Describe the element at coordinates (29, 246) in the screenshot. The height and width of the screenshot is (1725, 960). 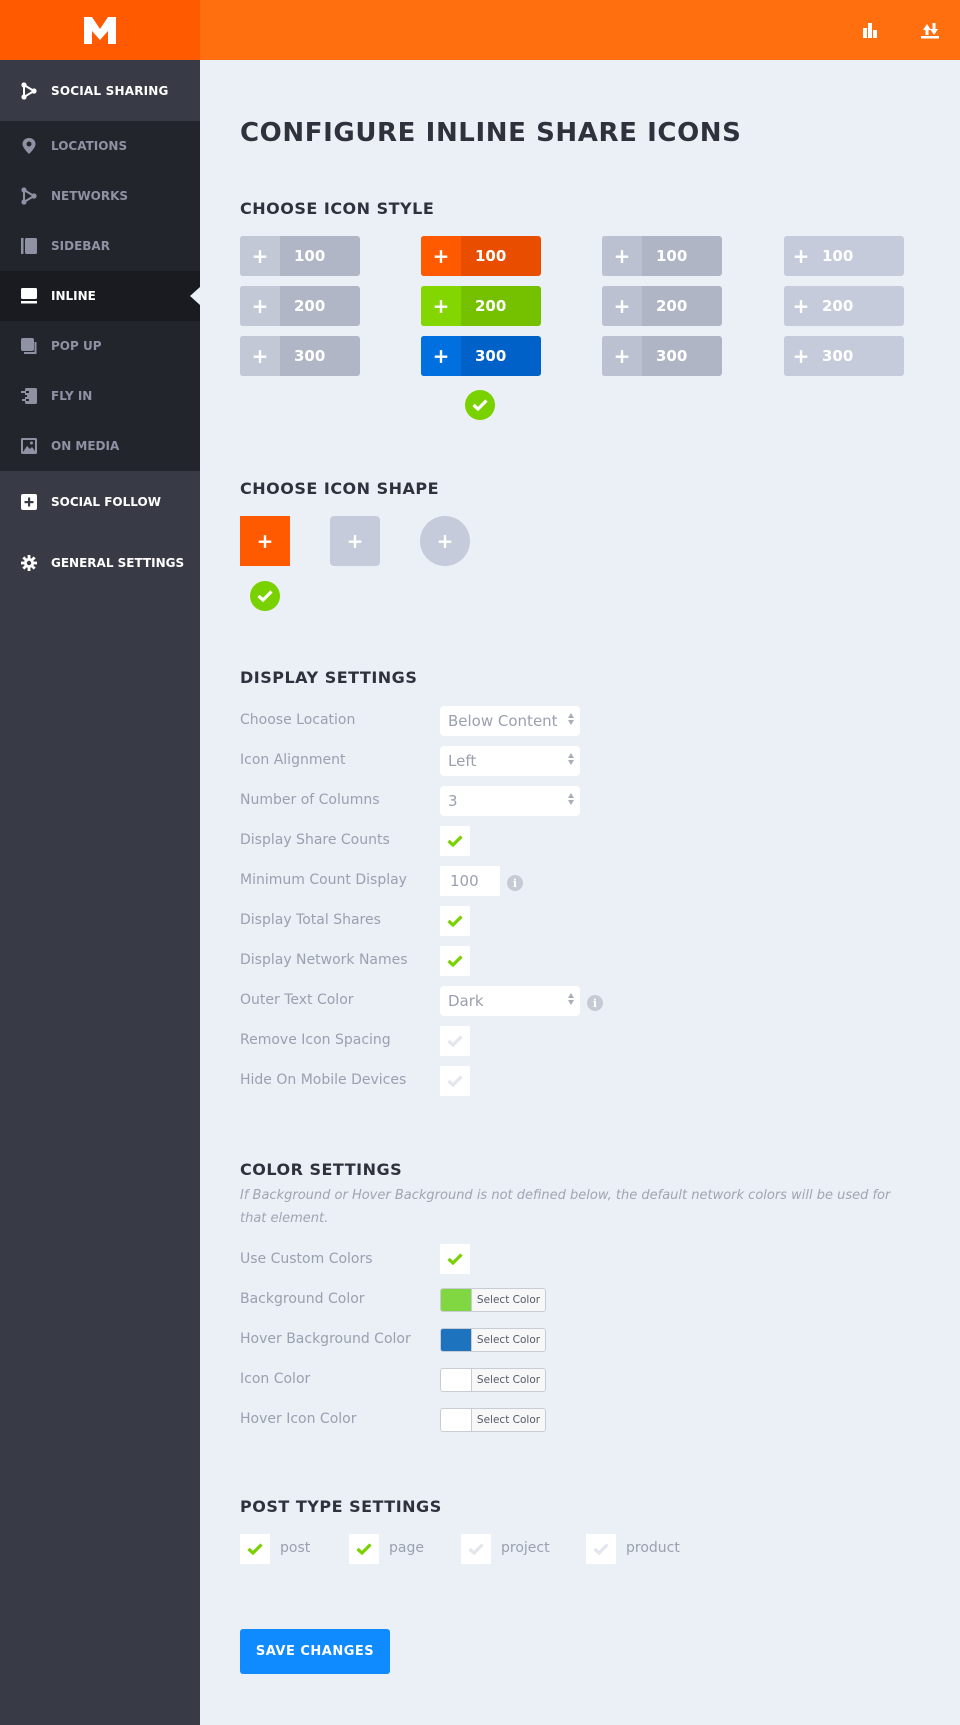
I see `sidebar-icon` at that location.